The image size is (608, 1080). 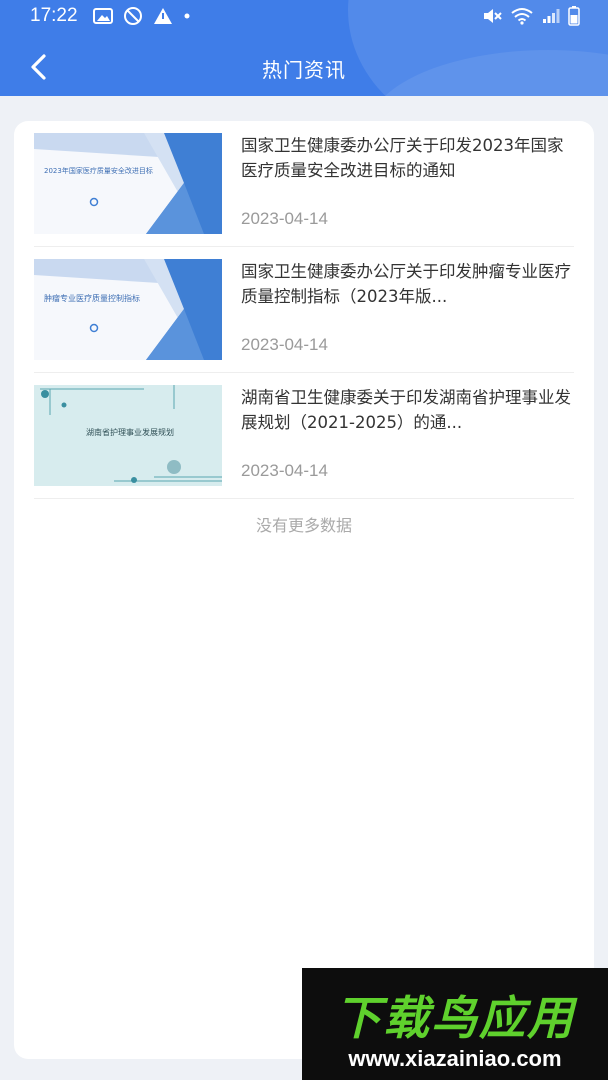 What do you see at coordinates (98, 170) in the screenshot?
I see `thumb-caption: 2023年国家医疗质量安全改进目标` at bounding box center [98, 170].